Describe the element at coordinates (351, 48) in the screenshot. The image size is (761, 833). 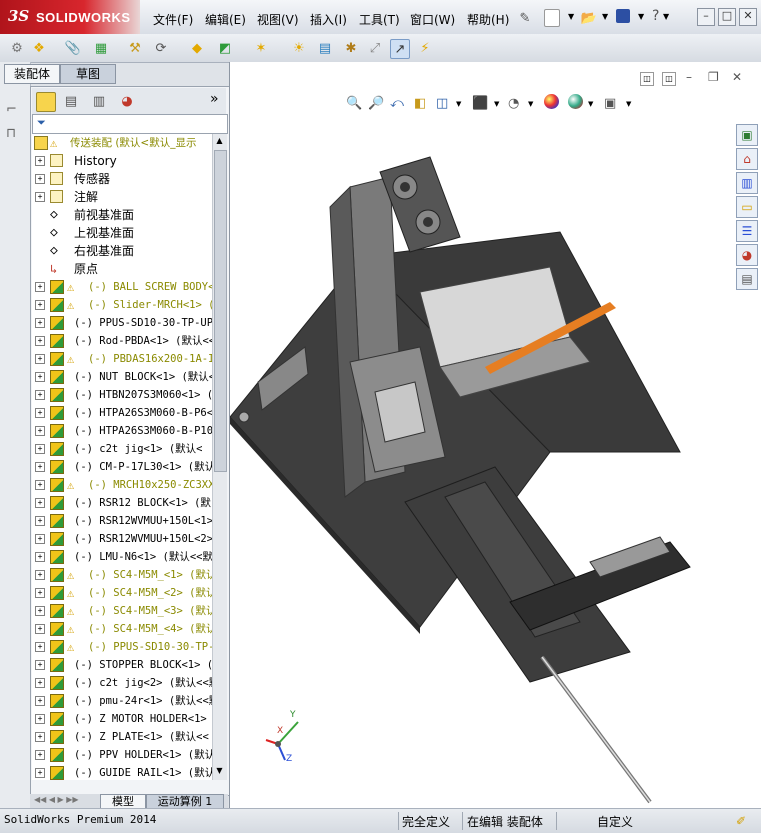
I see `exploded-view-icon: ✱` at that location.